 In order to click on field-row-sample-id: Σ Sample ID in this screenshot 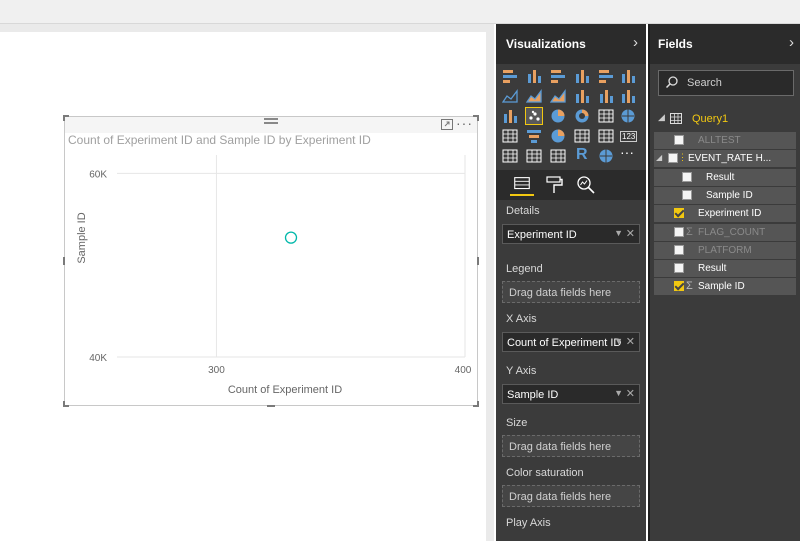, I will do `click(725, 287)`.